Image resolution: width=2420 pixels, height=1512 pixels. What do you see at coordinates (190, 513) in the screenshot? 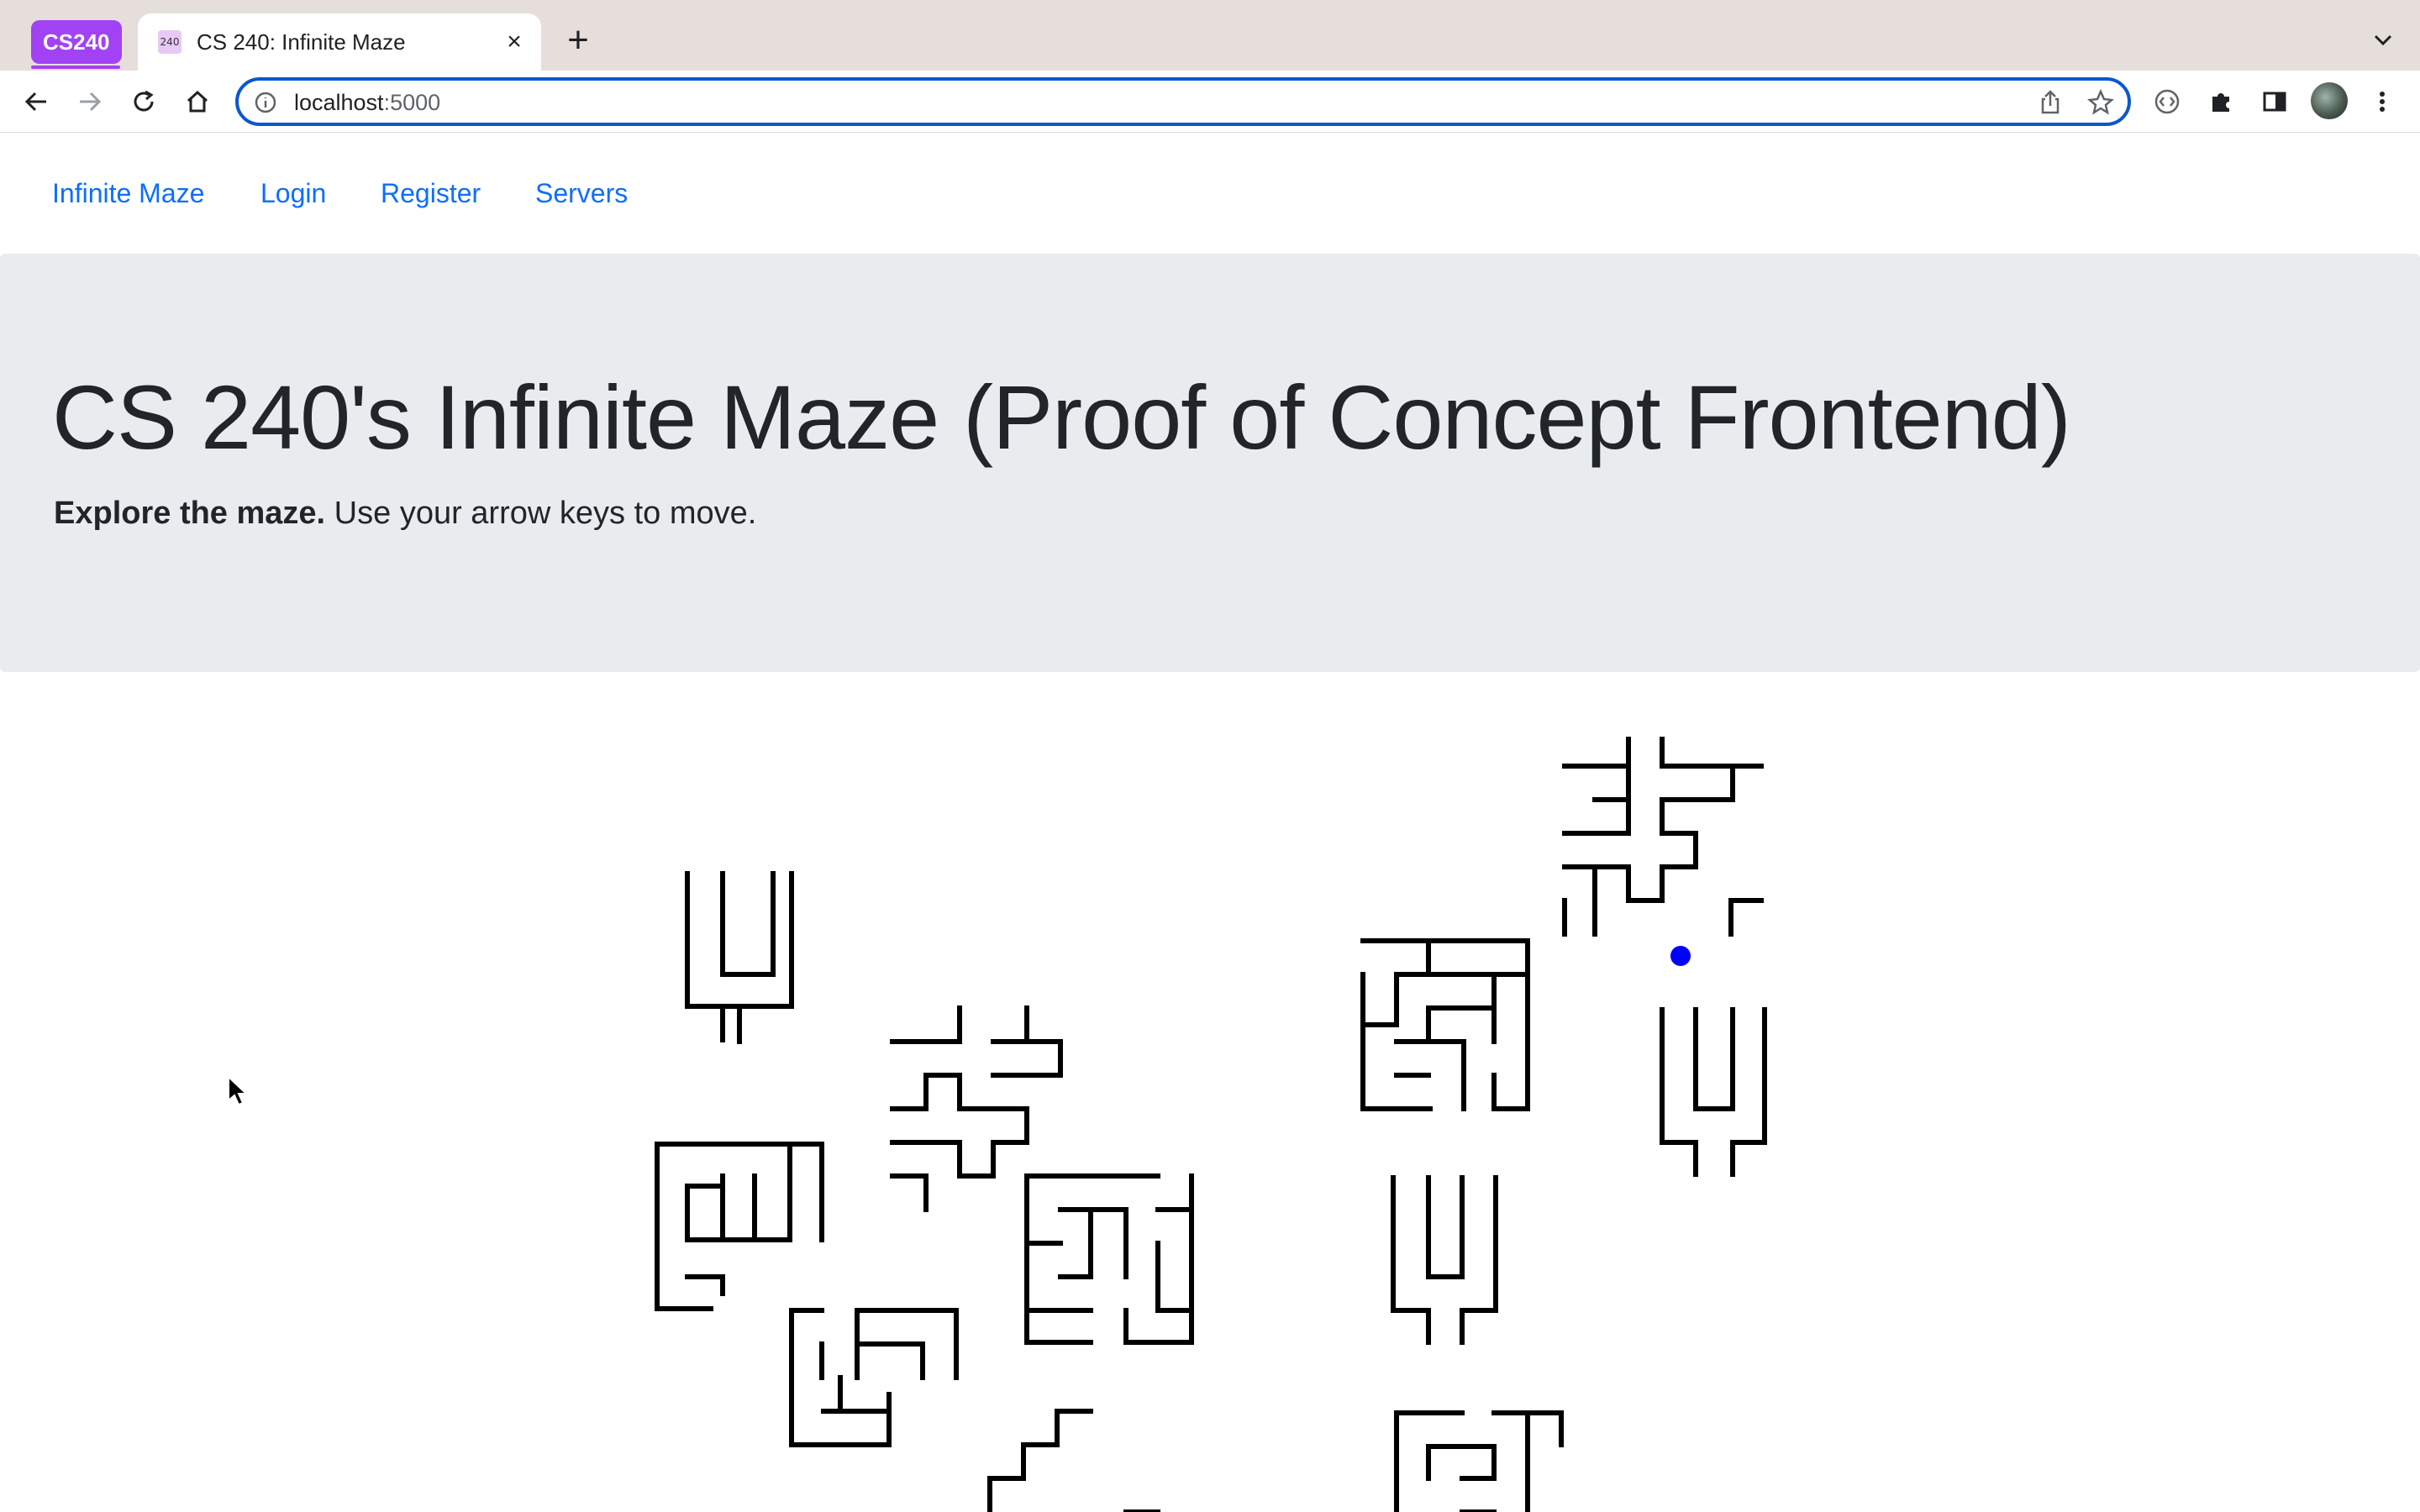
I see `hero-lead-bold: Explore the maze.` at bounding box center [190, 513].